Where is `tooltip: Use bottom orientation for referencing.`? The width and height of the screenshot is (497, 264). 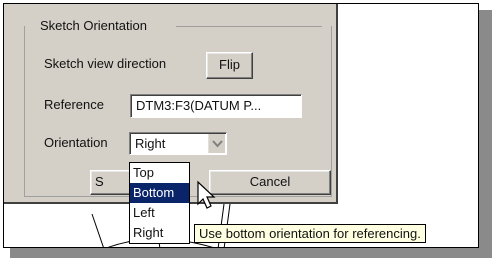 tooltip: Use bottom orientation for referencing. is located at coordinates (310, 233).